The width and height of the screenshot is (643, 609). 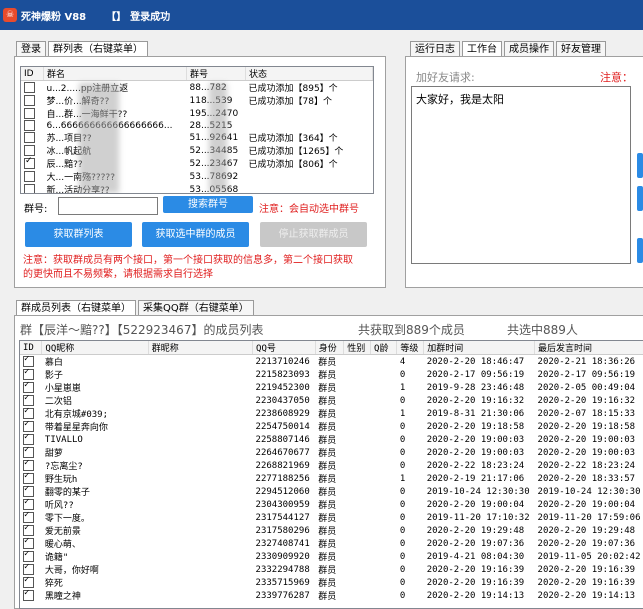 What do you see at coordinates (293, 89) in the screenshot?
I see `group-row-status: 已成功添加【895】个` at bounding box center [293, 89].